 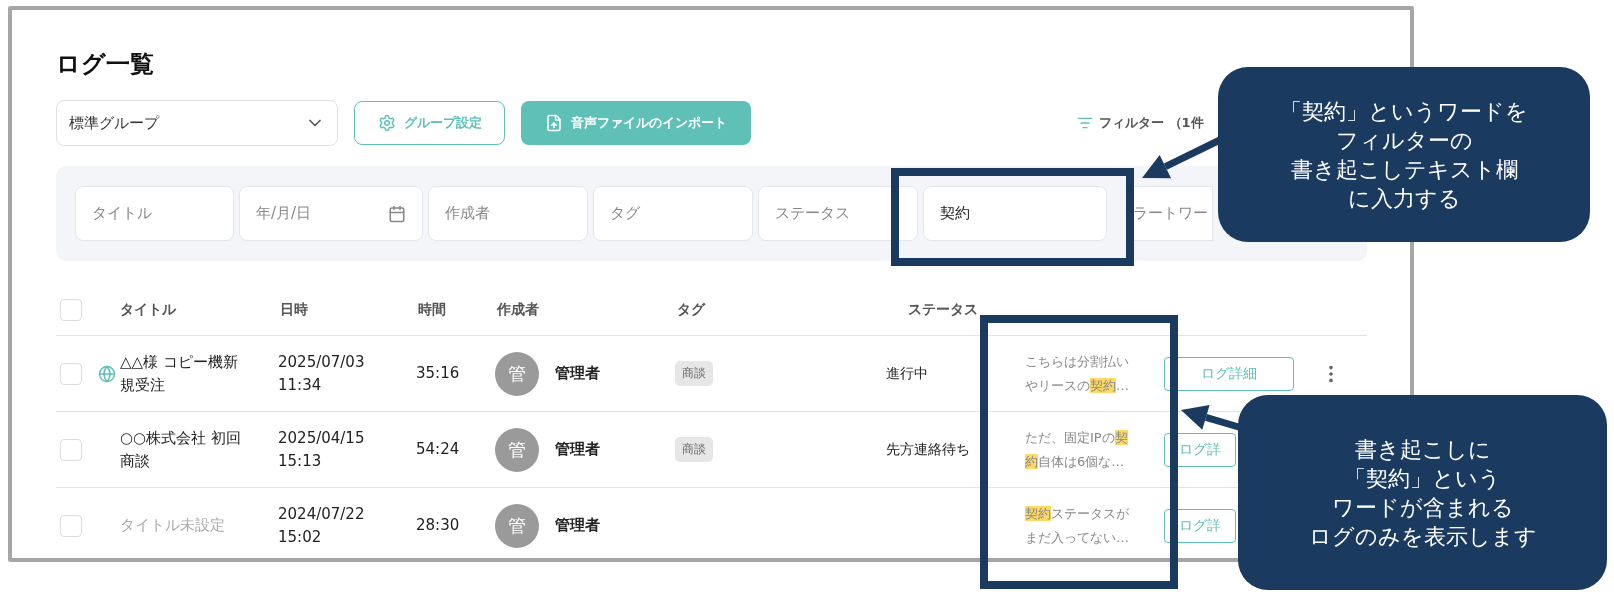 What do you see at coordinates (322, 525) in the screenshot?
I see `date-time: 2024/07/22 15:02` at bounding box center [322, 525].